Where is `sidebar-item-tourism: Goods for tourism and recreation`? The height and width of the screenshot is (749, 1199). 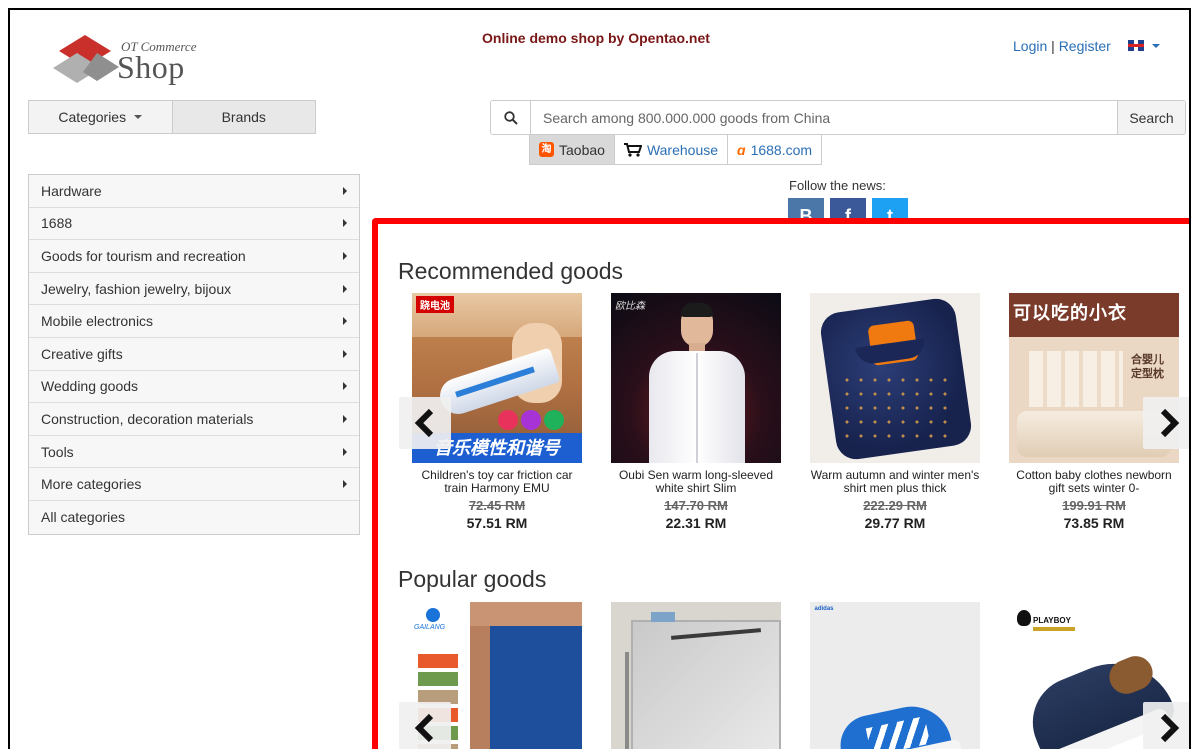
sidebar-item-tourism: Goods for tourism and recreation is located at coordinates (194, 256).